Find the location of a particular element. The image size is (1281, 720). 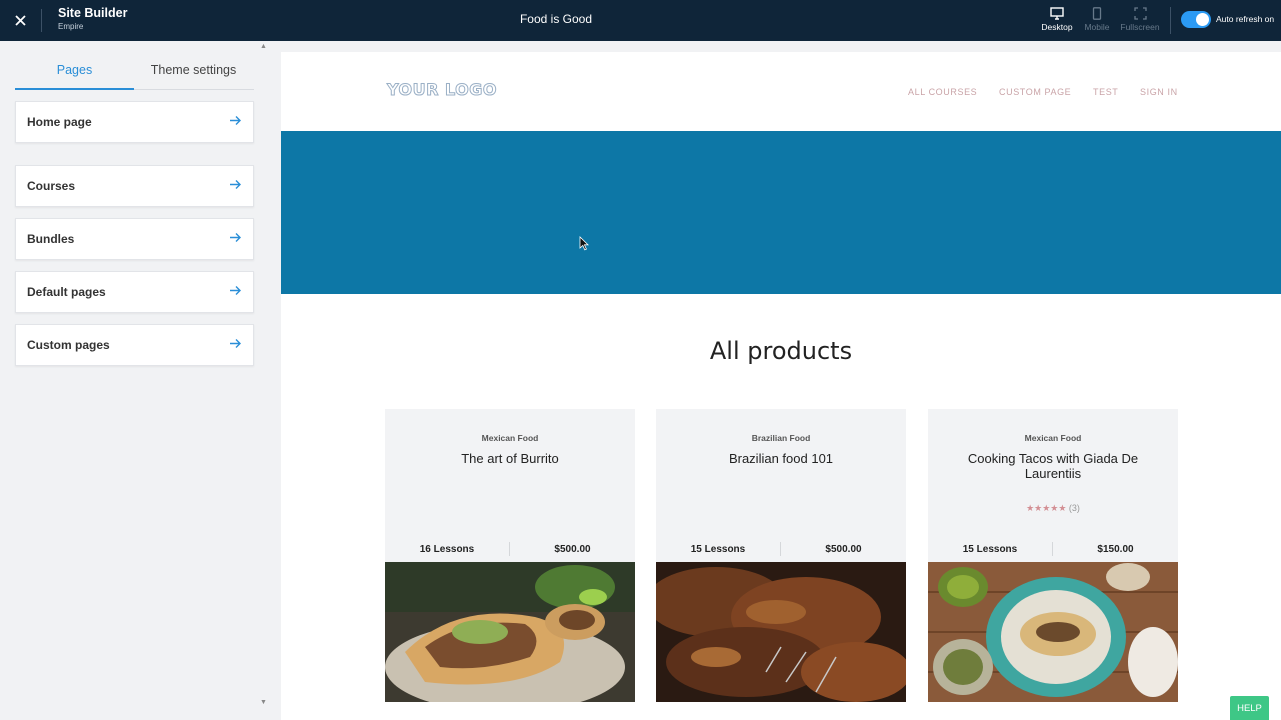

section-heading: All products is located at coordinates (781, 351).